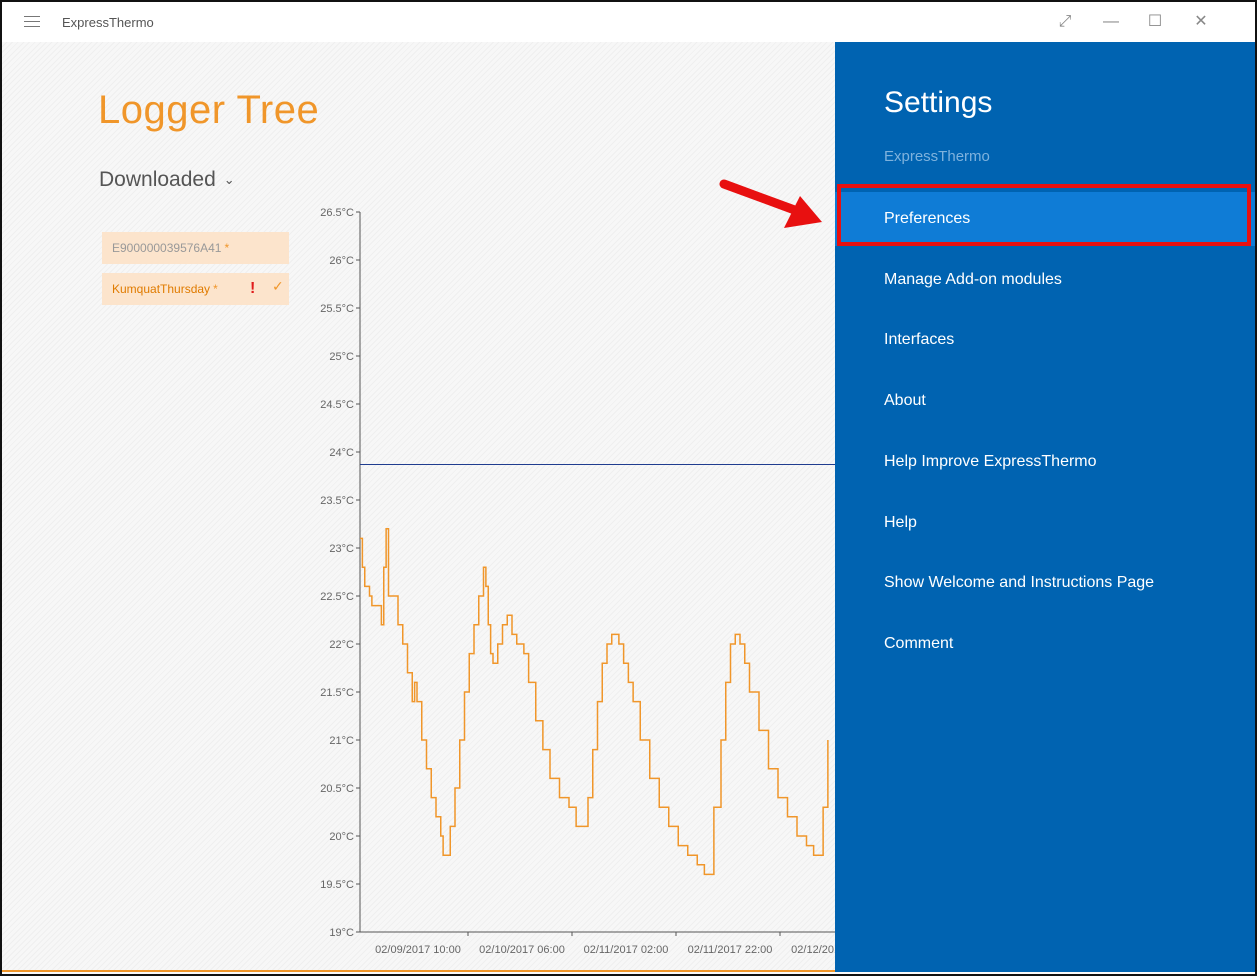 This screenshot has width=1257, height=976. Describe the element at coordinates (341, 357) in the screenshot. I see `y-tick-label: 25°C` at that location.